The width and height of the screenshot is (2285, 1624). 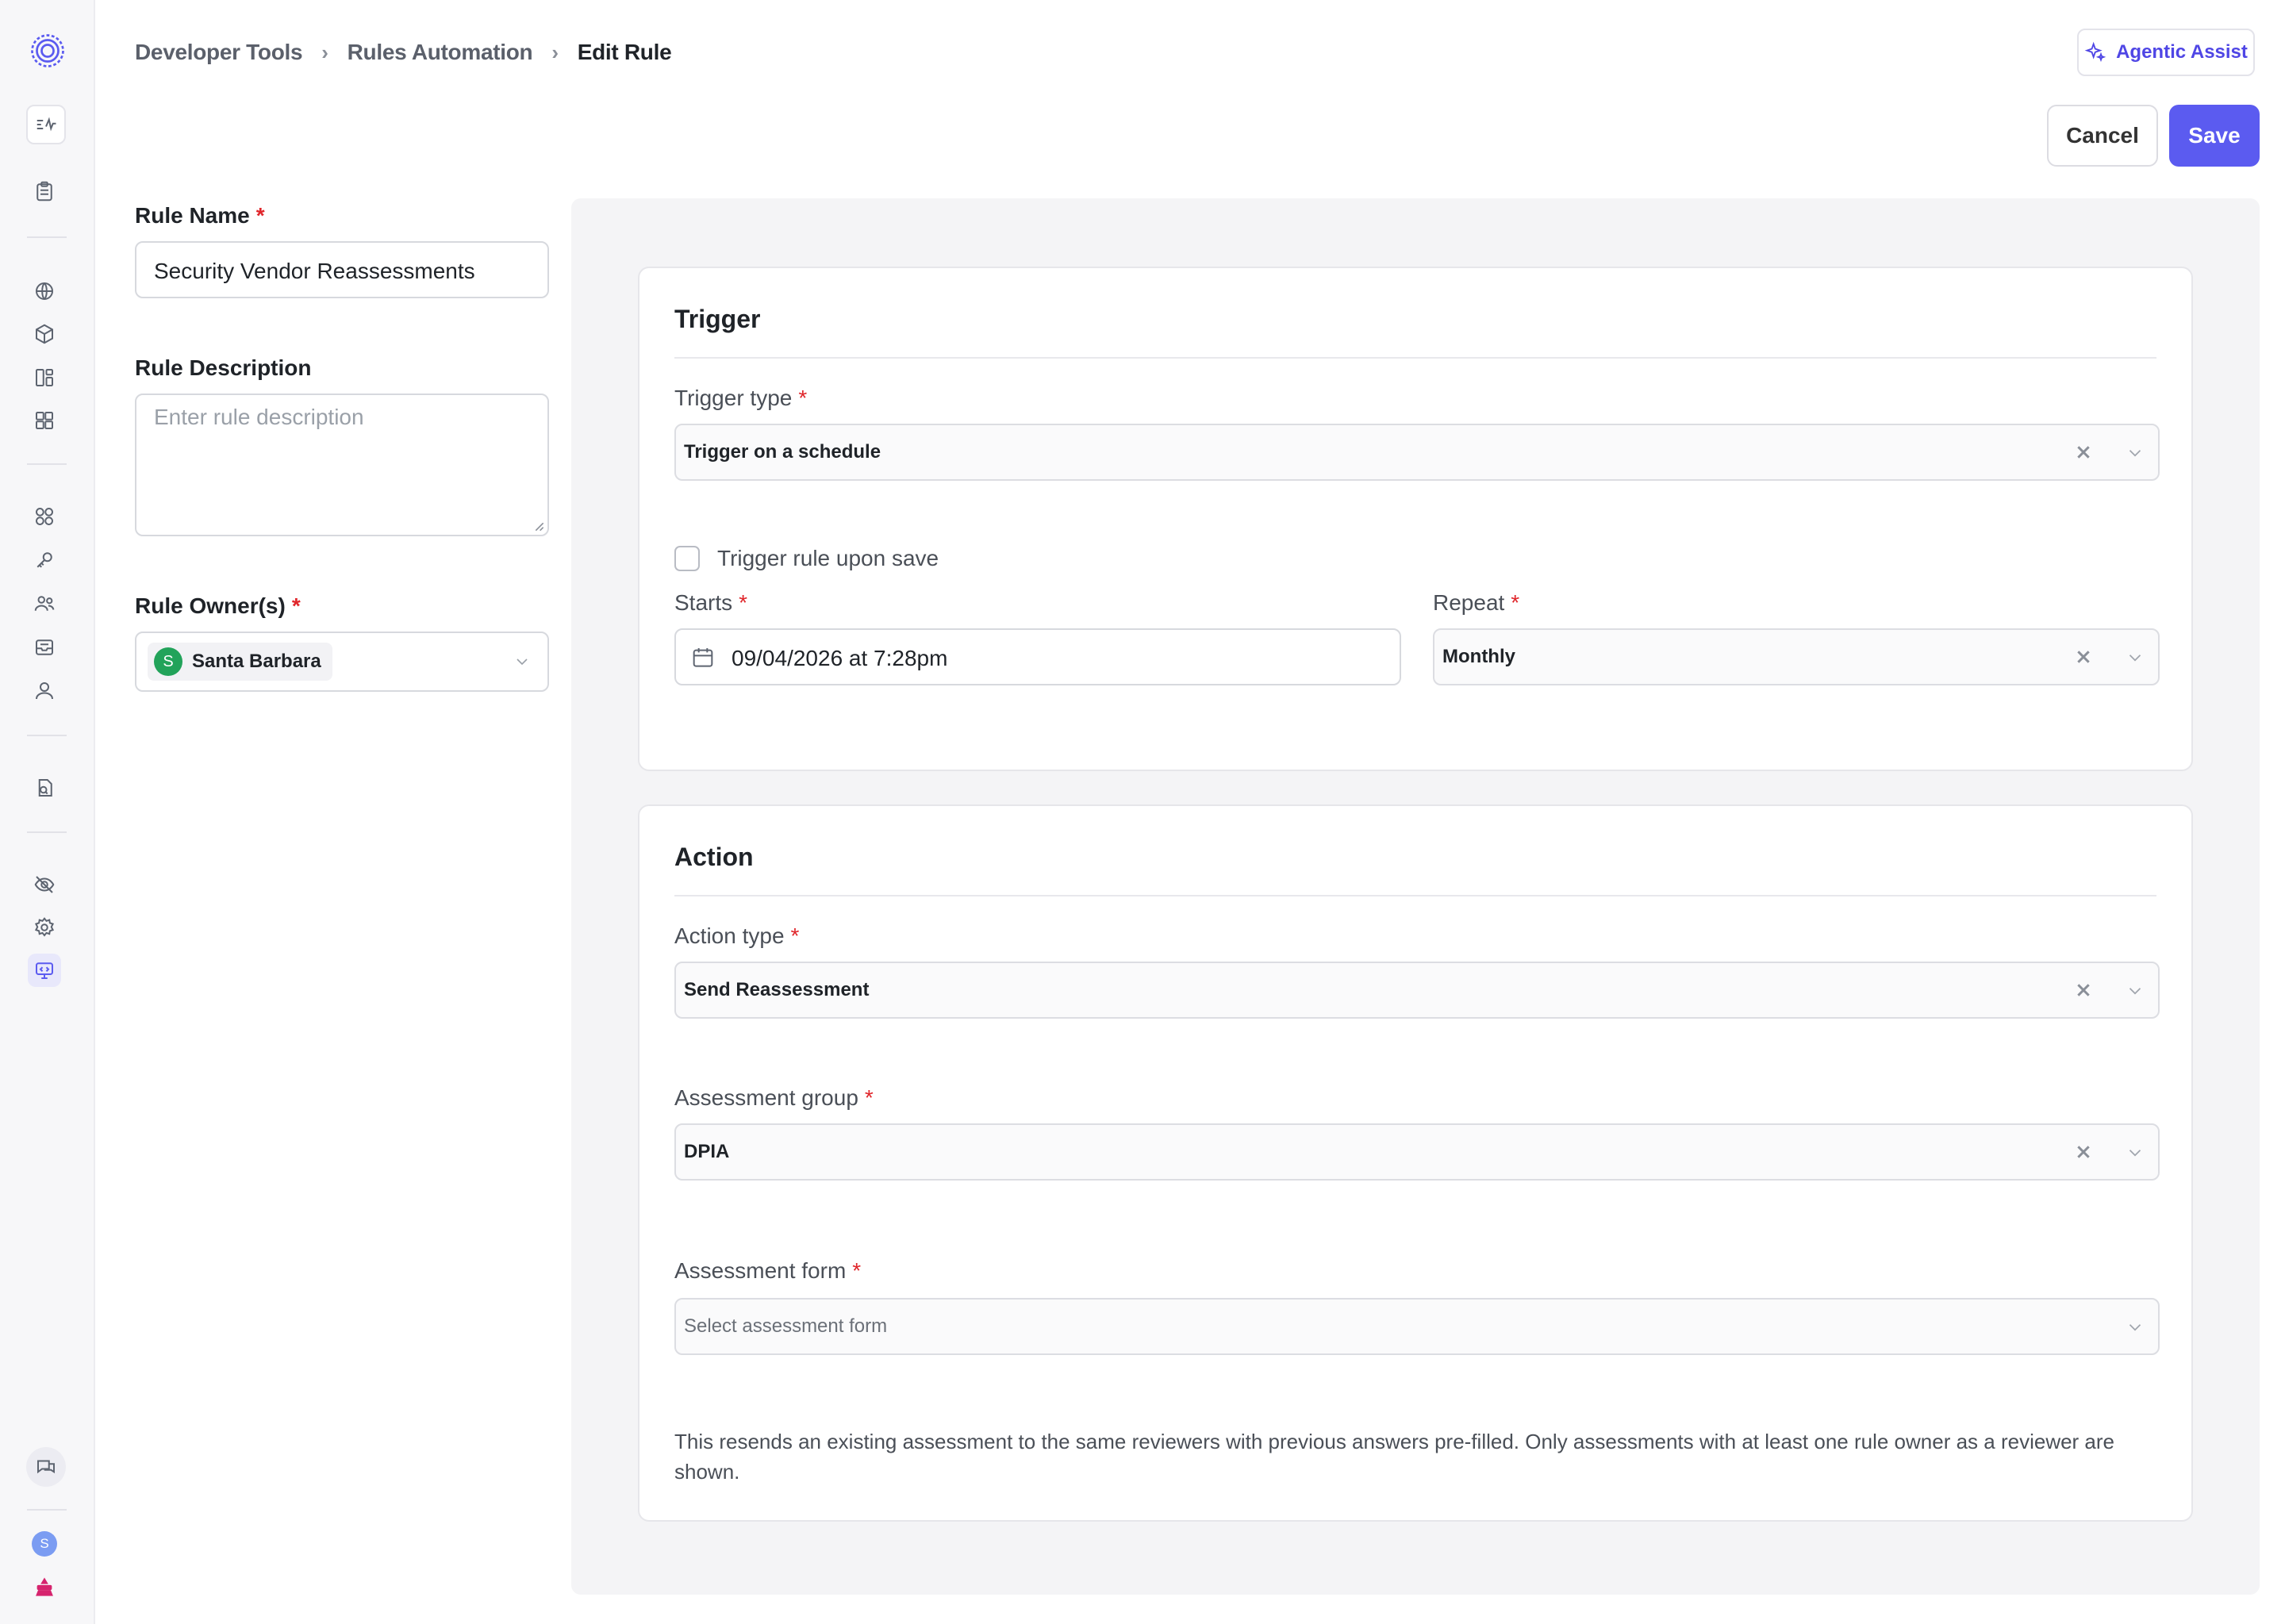 I want to click on assessment-form-placeholder: Select assessment form, so click(x=786, y=1326).